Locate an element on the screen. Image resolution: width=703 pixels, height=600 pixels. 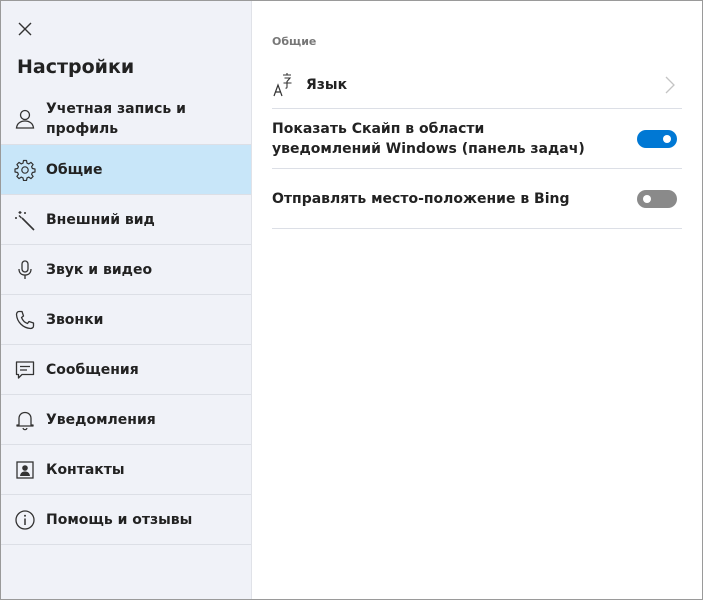
sidebar-item-help: Помощь и отзывы is located at coordinates (126, 520).